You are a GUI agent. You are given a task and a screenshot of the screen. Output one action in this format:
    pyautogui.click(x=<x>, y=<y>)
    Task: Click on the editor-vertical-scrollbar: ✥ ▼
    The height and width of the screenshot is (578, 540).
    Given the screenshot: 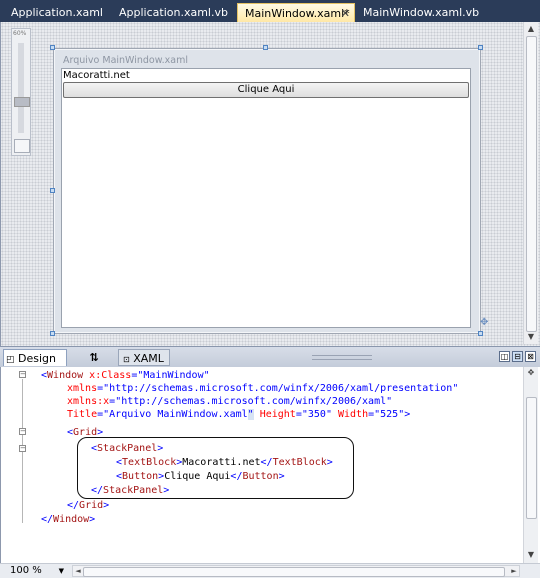 What is the action you would take?
    pyautogui.click(x=530, y=465)
    